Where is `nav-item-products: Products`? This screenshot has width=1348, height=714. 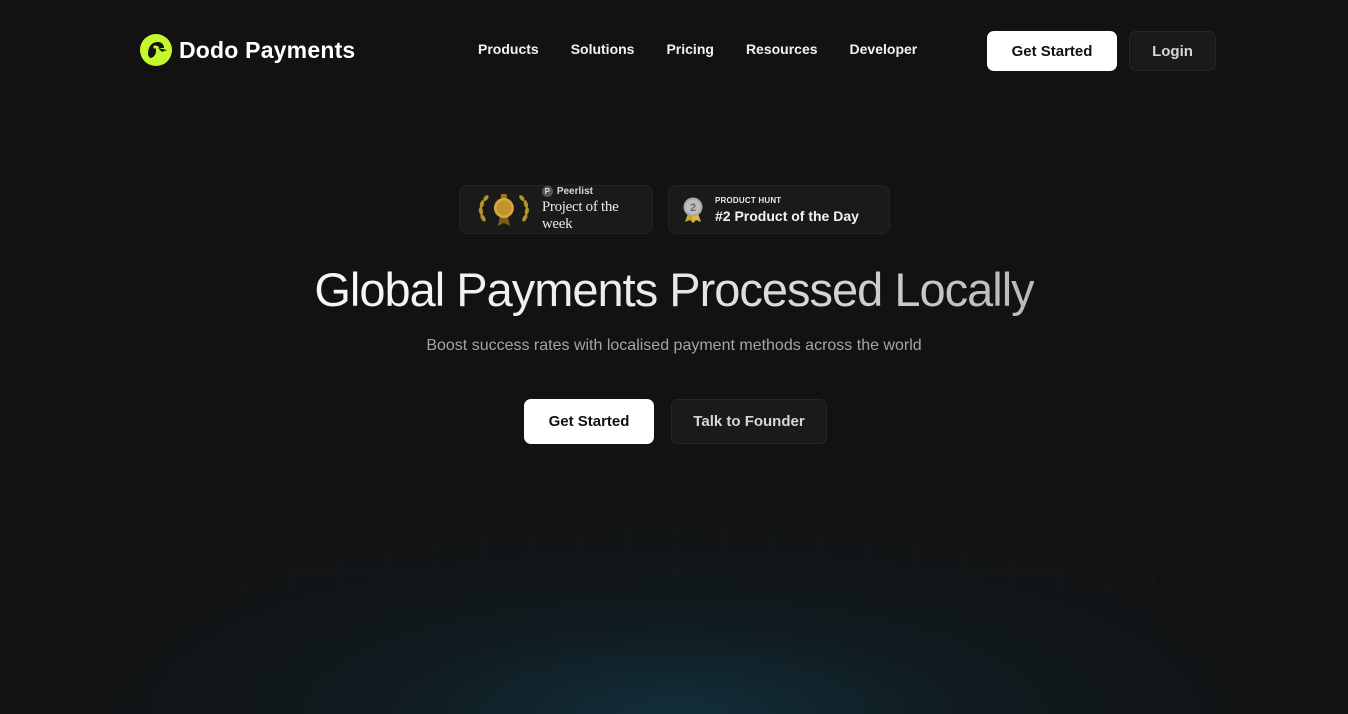 nav-item-products: Products is located at coordinates (508, 49).